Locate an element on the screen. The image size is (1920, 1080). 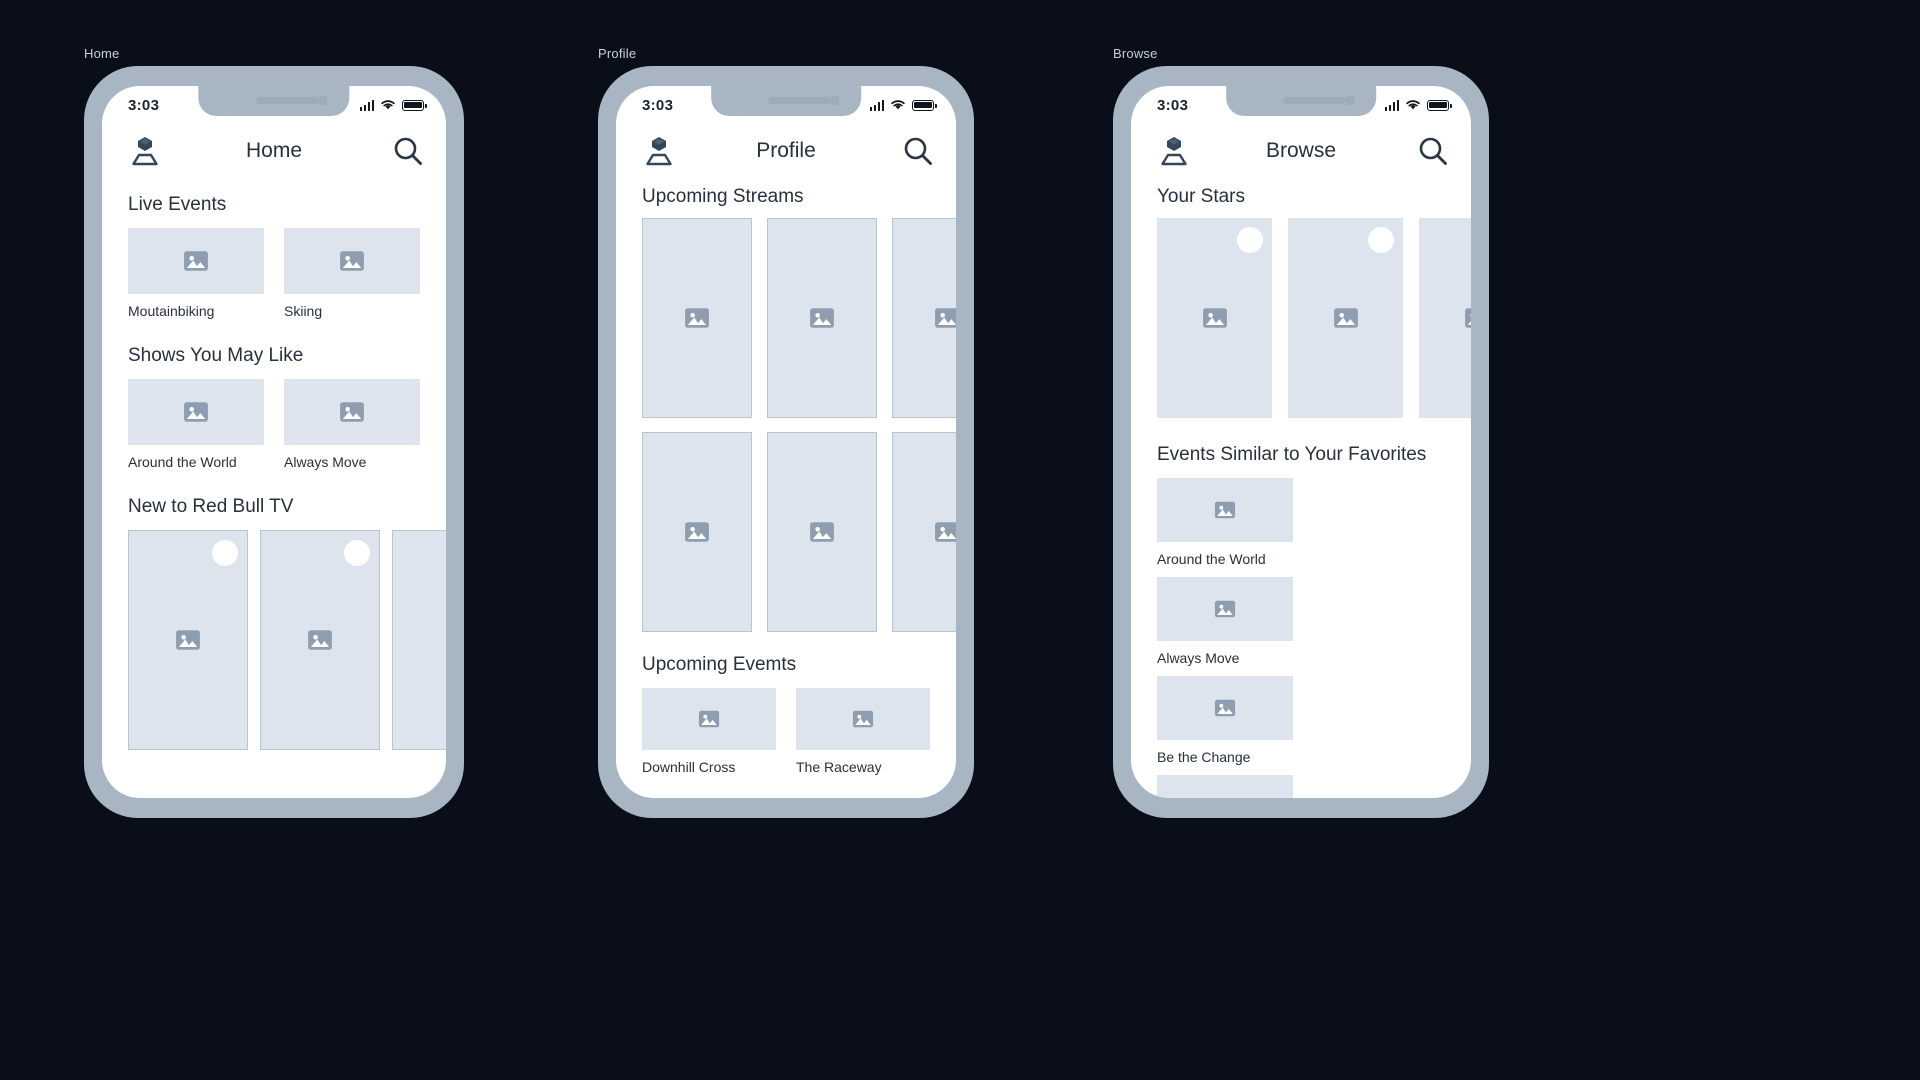
screen-caption-profile: Profile is located at coordinates (617, 53).